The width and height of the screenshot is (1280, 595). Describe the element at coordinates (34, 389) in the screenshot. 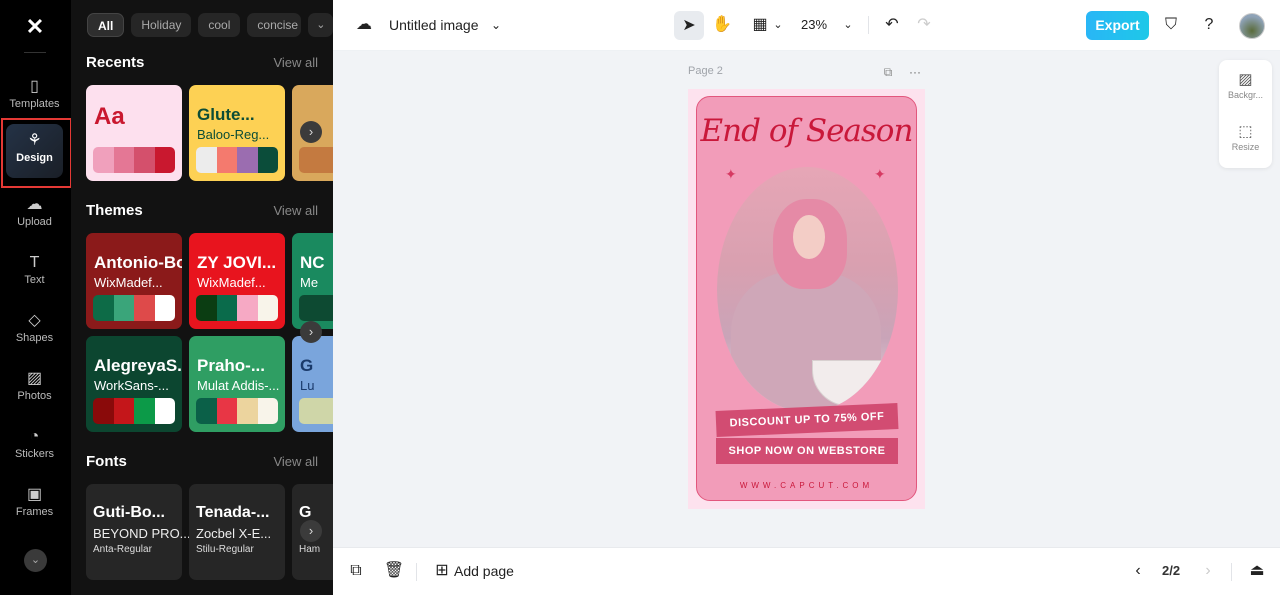

I see `rail-item-photos: ▨ Photos` at that location.